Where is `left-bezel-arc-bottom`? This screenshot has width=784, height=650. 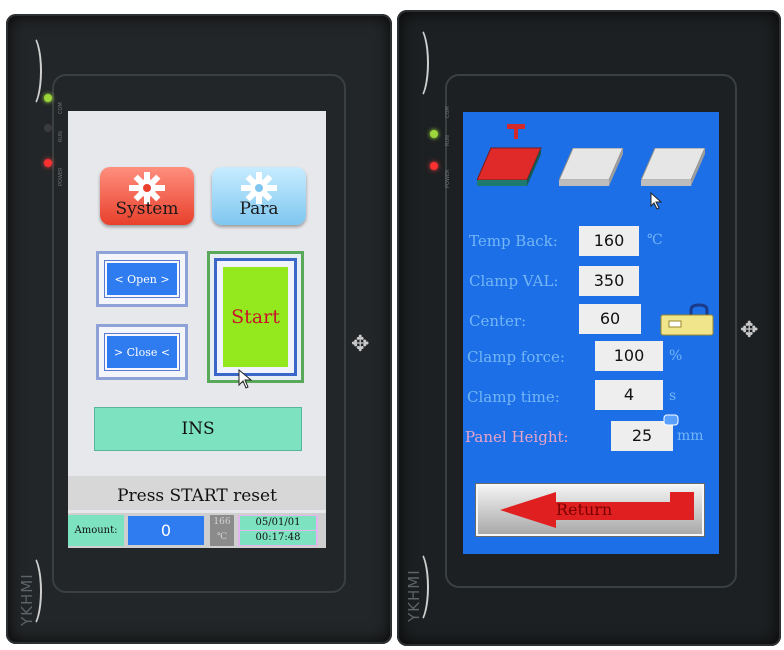
left-bezel-arc-bottom is located at coordinates (31, 591).